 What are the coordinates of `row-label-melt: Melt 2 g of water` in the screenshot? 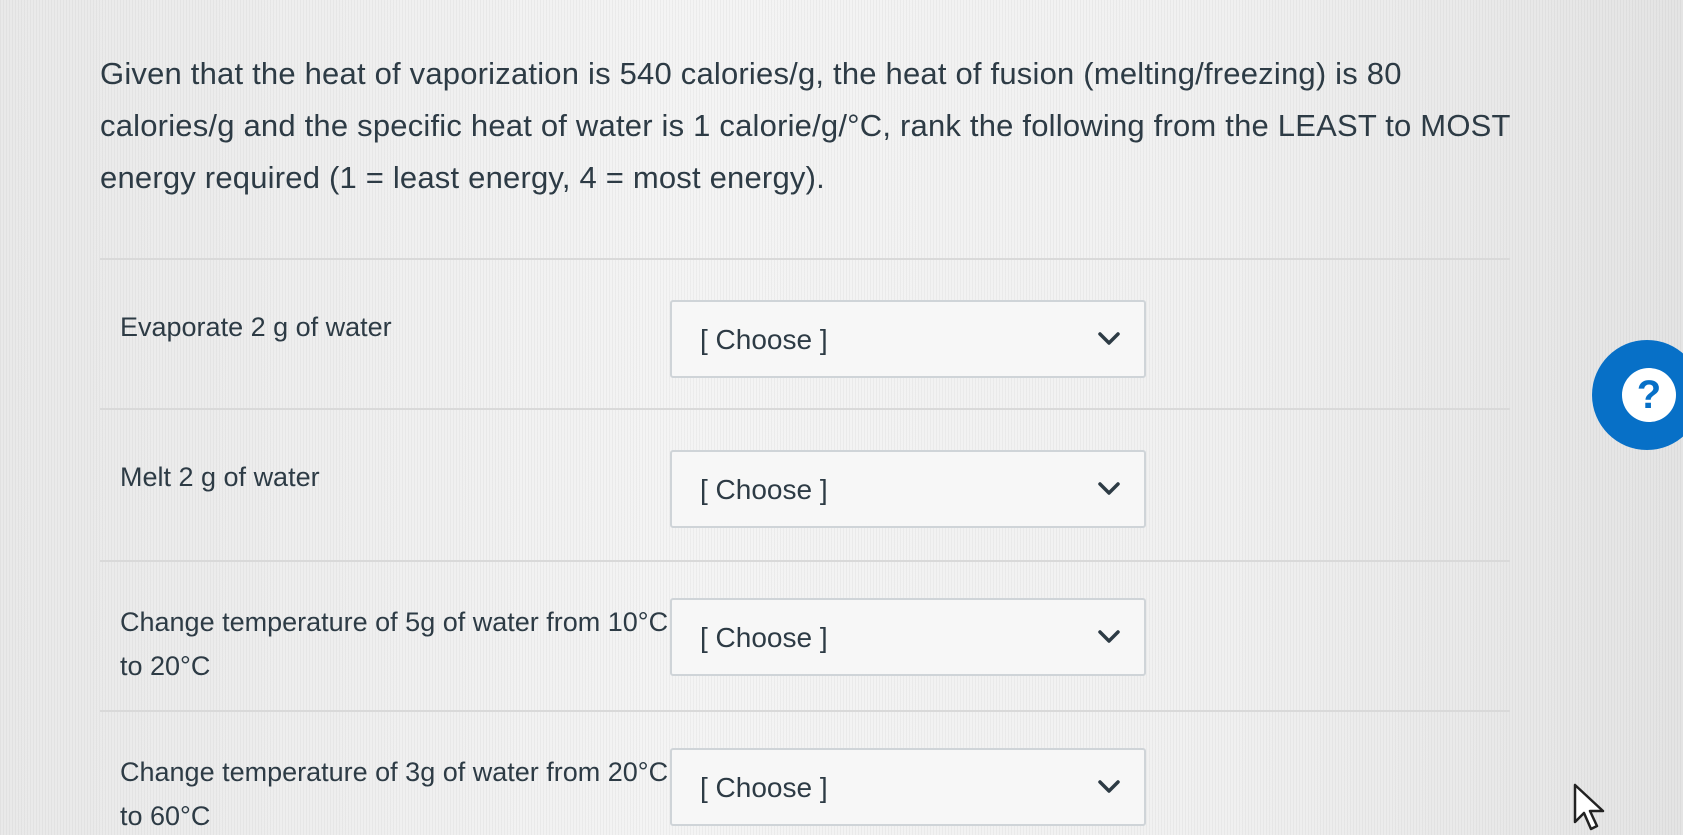 It's located at (220, 477).